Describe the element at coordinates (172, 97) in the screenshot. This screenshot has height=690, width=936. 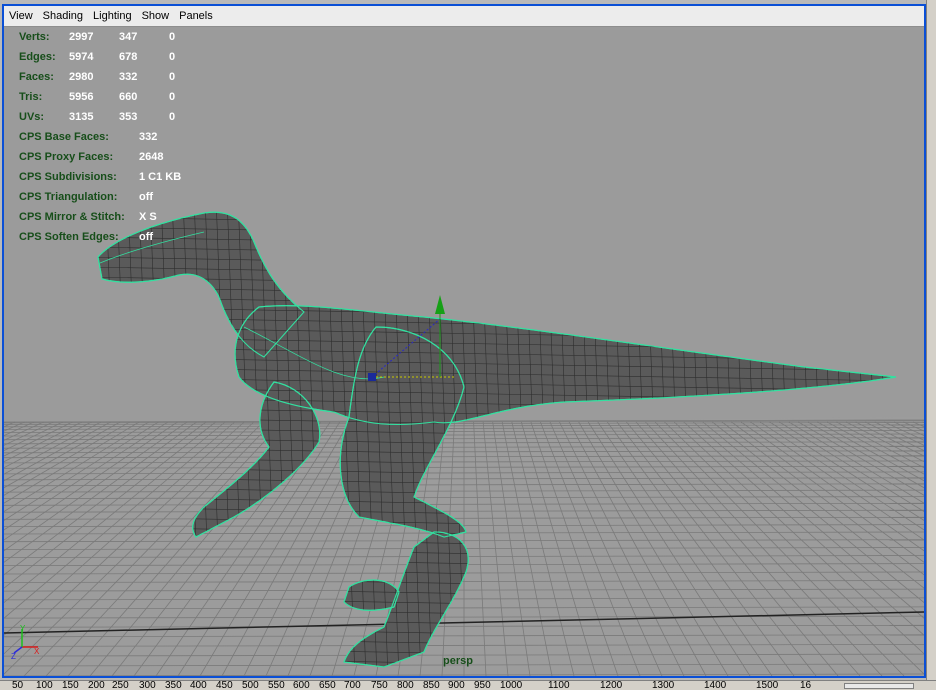
I see `hud-tris-components: 0` at that location.